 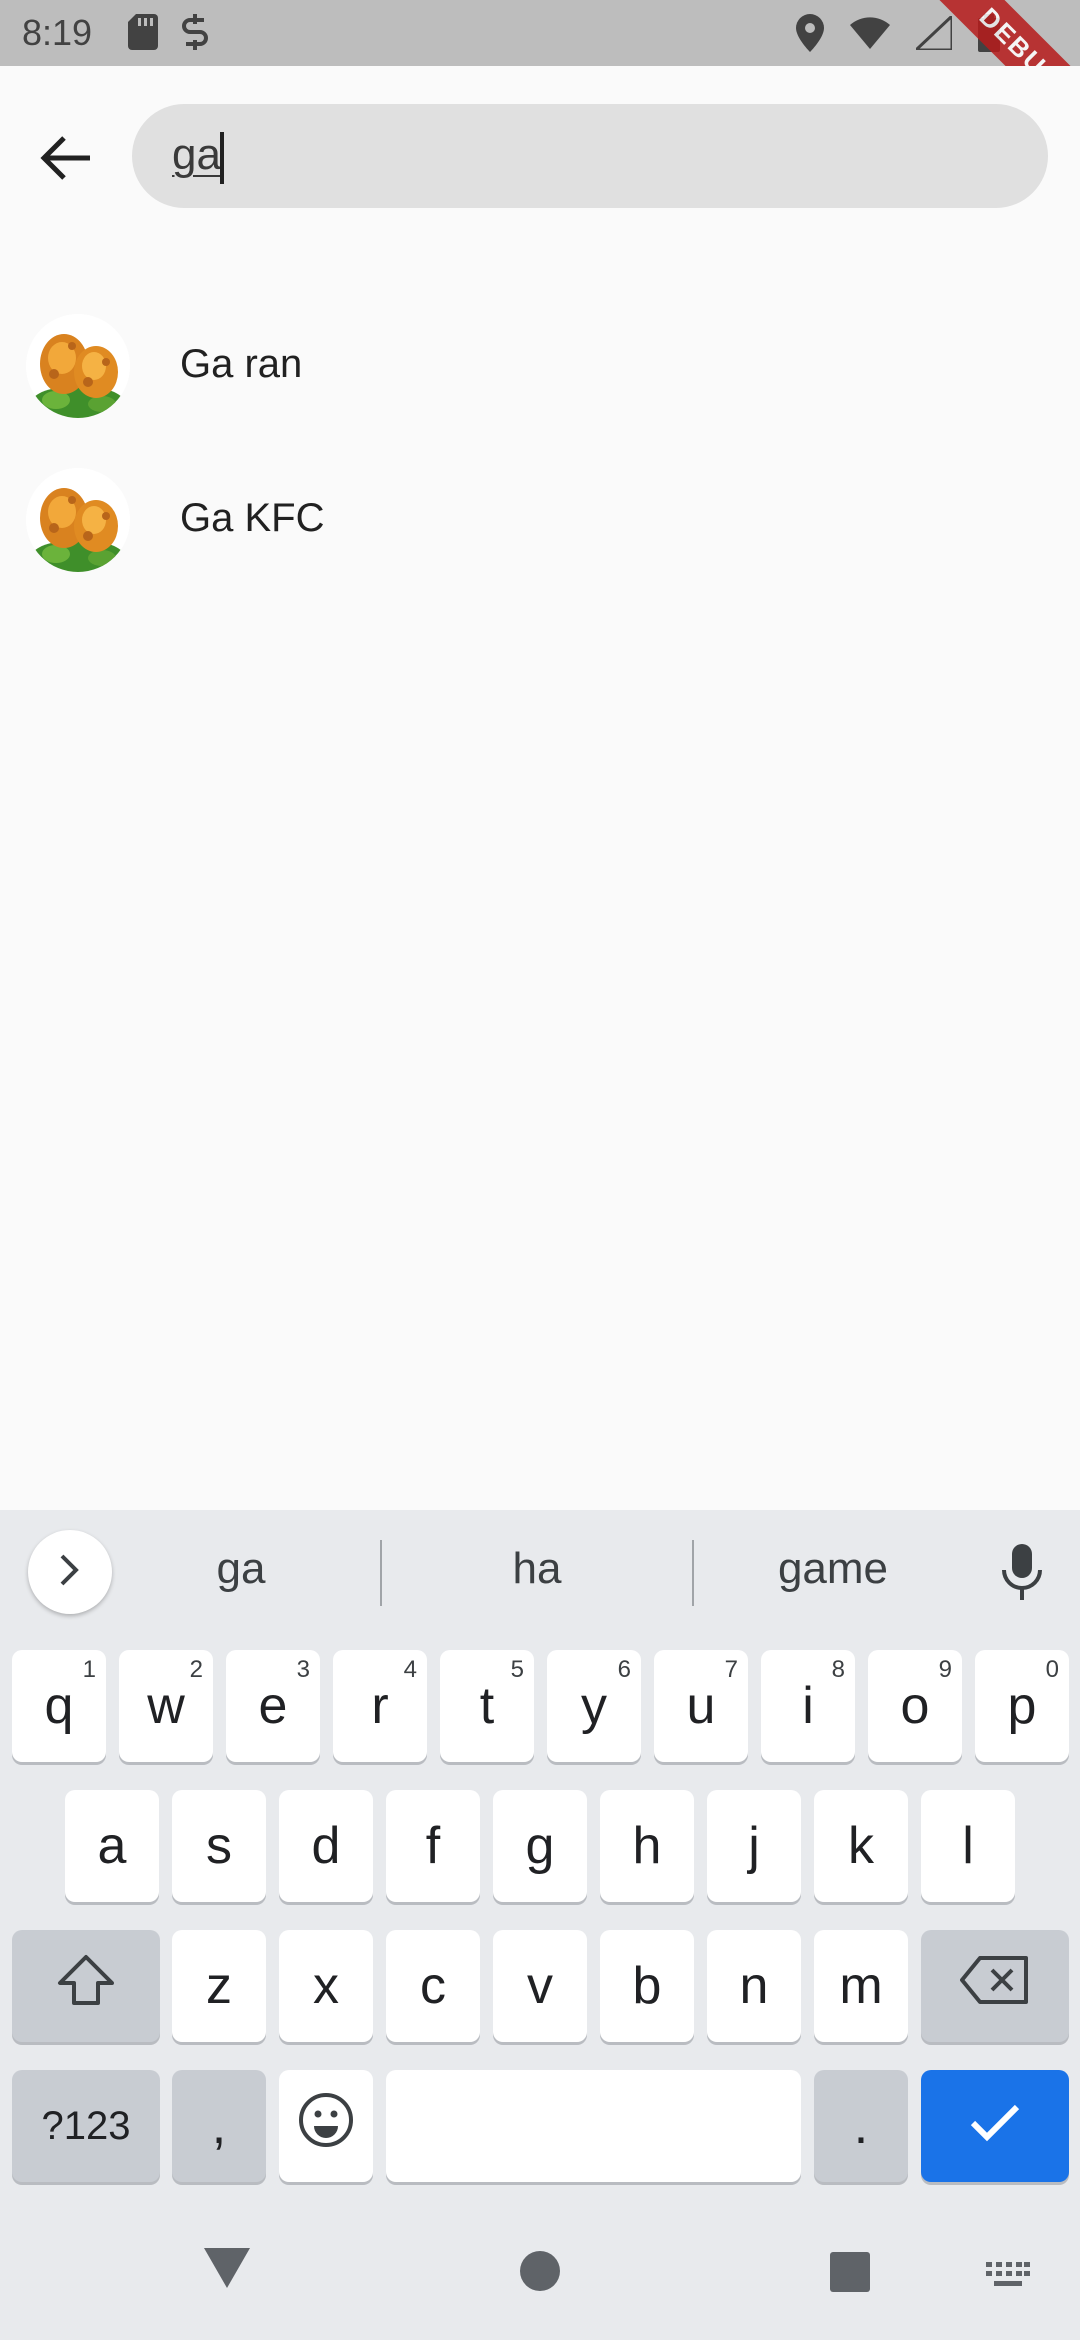 What do you see at coordinates (219, 1846) in the screenshot?
I see `key-s: s` at bounding box center [219, 1846].